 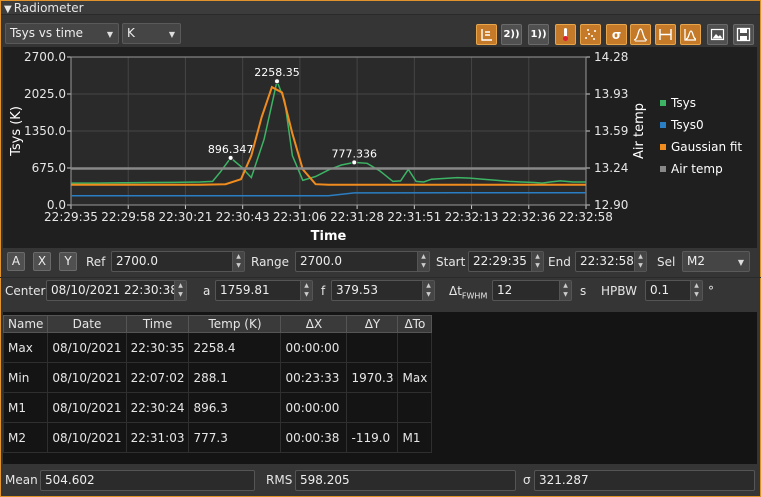 What do you see at coordinates (147, 480) in the screenshot?
I see `mean-field: 504.602` at bounding box center [147, 480].